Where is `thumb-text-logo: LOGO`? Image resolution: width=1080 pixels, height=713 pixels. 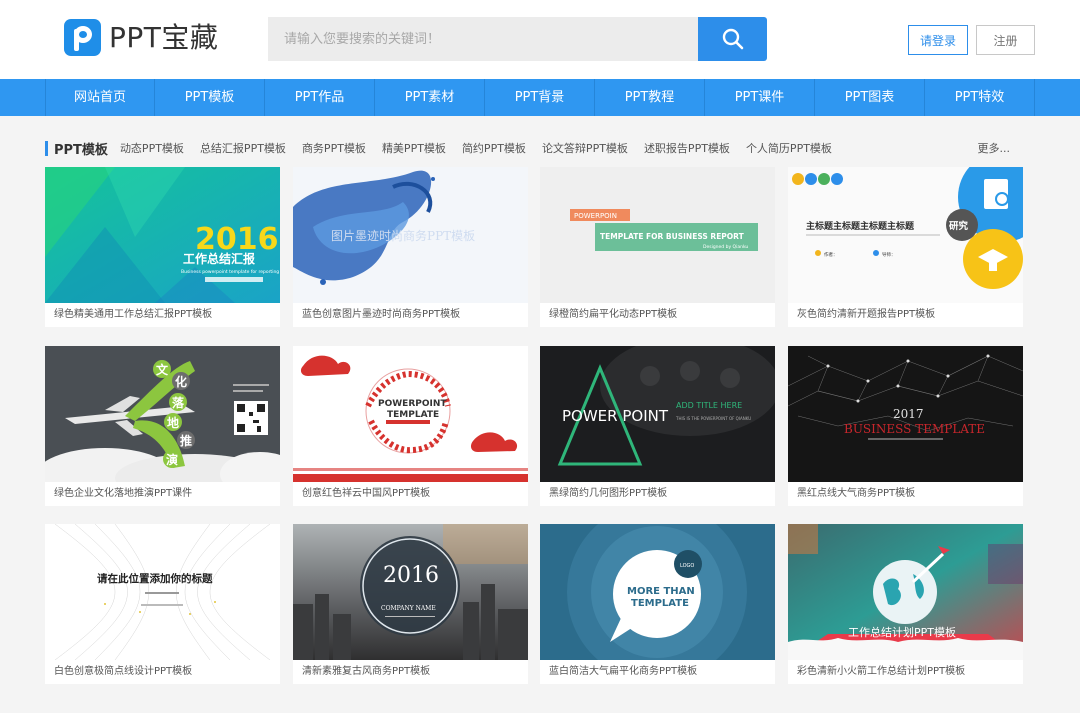
thumb-text-logo: LOGO is located at coordinates (687, 566).